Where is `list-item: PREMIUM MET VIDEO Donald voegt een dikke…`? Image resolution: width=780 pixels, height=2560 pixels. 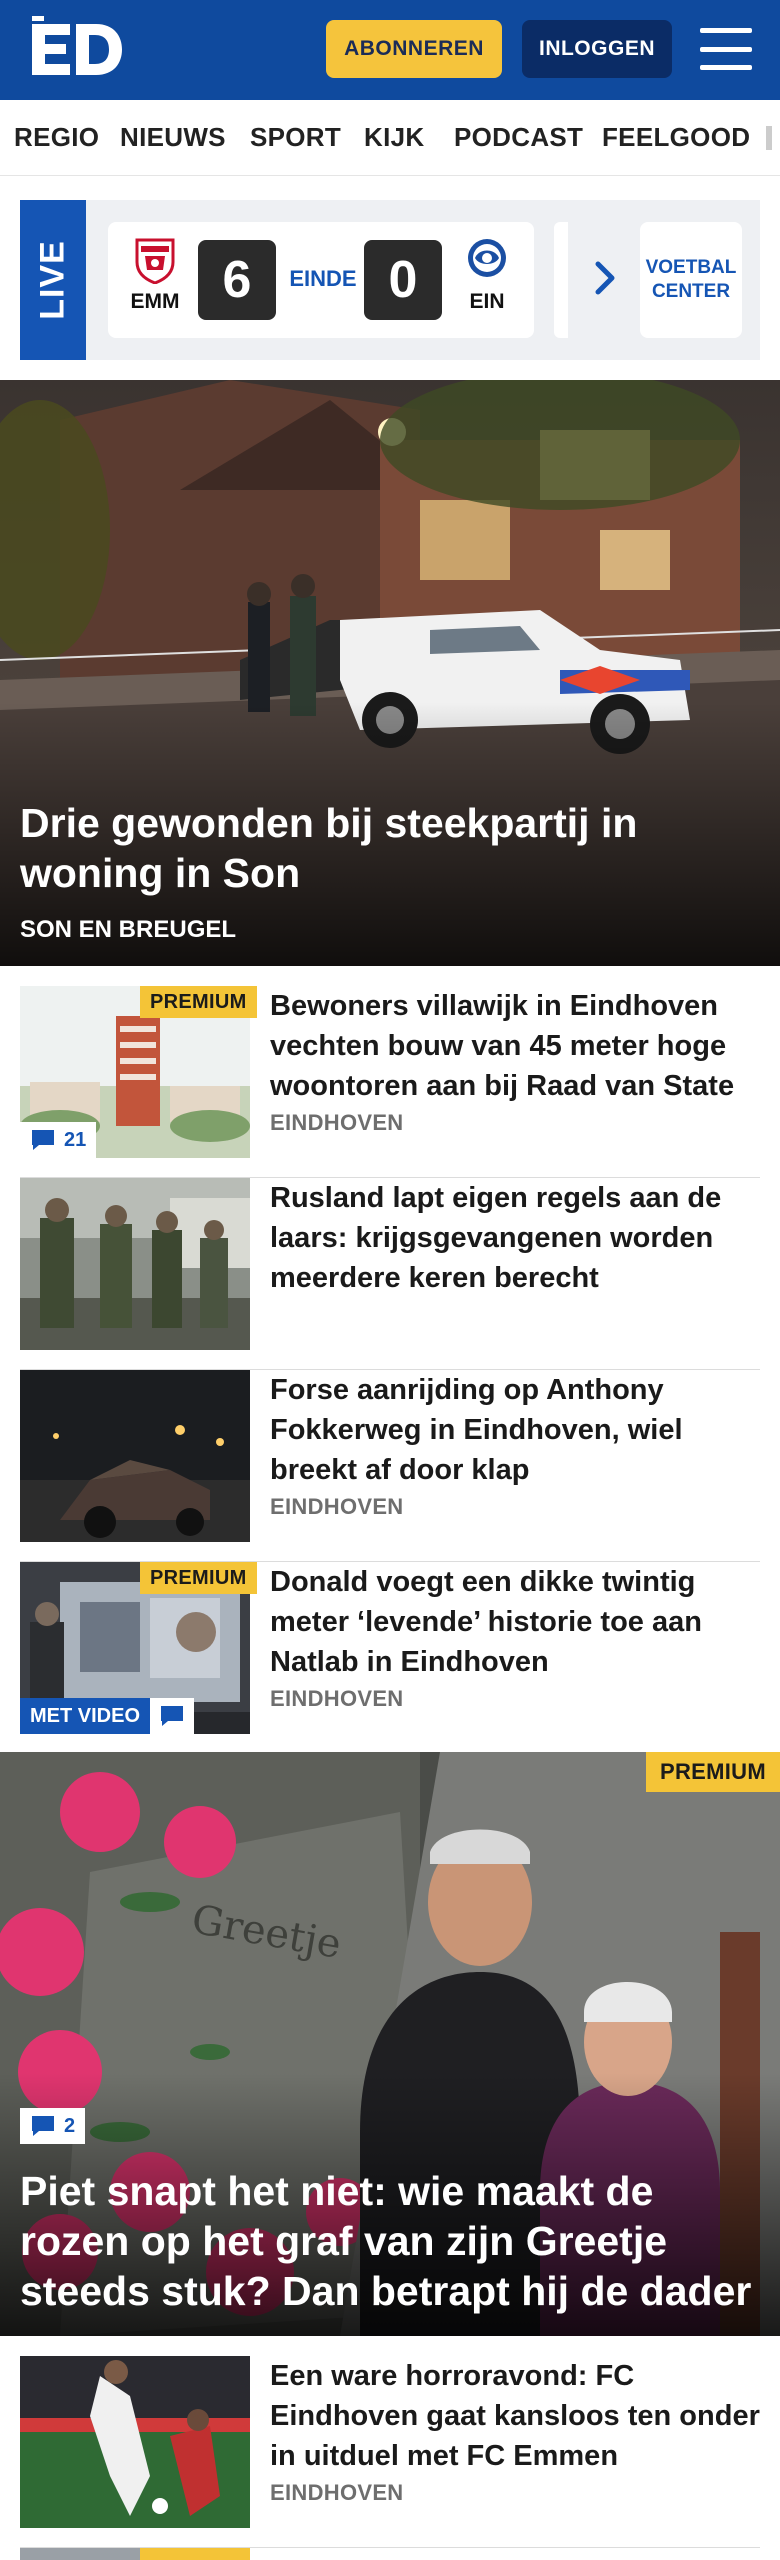
list-item: PREMIUM MET VIDEO Donald voegt een dikke… is located at coordinates (390, 1658).